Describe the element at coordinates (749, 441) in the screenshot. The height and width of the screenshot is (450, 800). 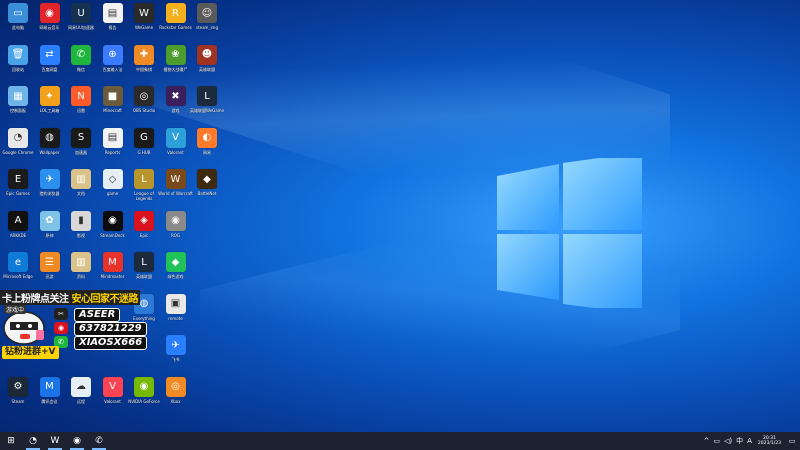
I see `tray-input-mode-icon: A` at that location.